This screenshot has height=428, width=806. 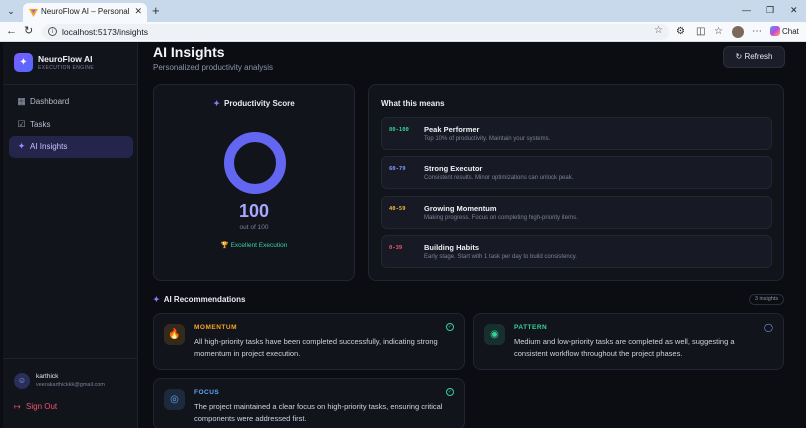 I want to click on means-title: What this means, so click(x=413, y=103).